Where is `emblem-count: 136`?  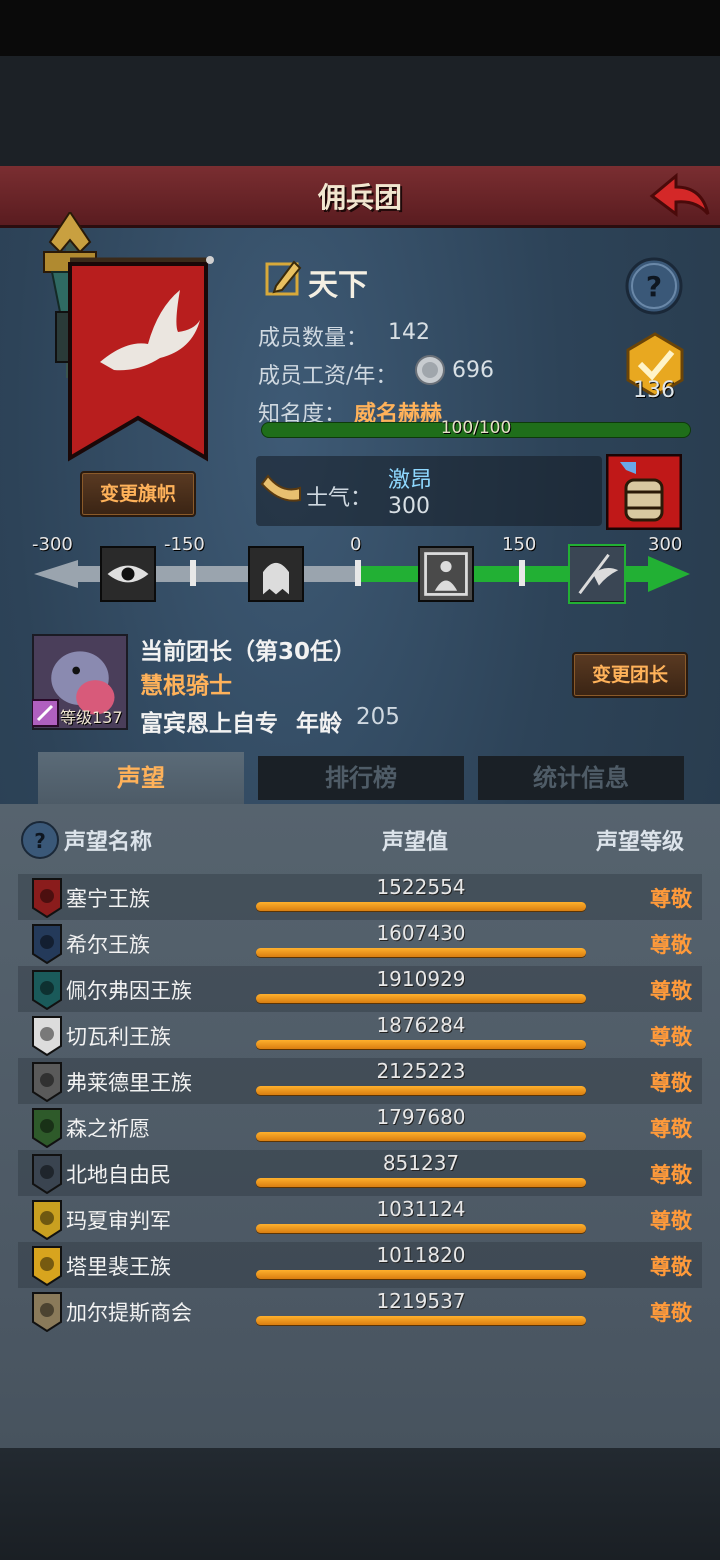 emblem-count: 136 is located at coordinates (654, 390).